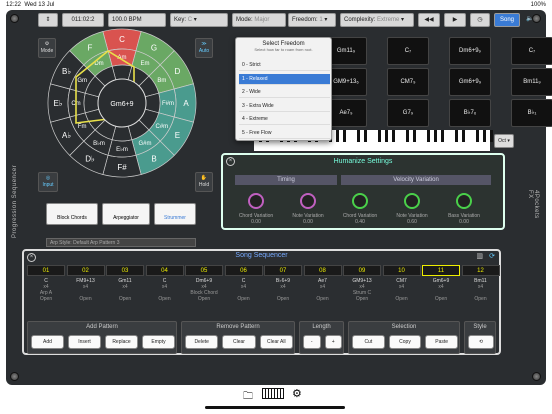  Describe the element at coordinates (429, 20) in the screenshot. I see `rewind-icon: ◀◀` at that location.